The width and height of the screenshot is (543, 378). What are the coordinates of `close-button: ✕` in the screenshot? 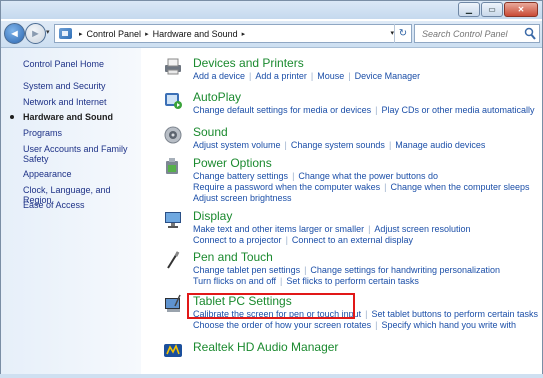 It's located at (521, 9).